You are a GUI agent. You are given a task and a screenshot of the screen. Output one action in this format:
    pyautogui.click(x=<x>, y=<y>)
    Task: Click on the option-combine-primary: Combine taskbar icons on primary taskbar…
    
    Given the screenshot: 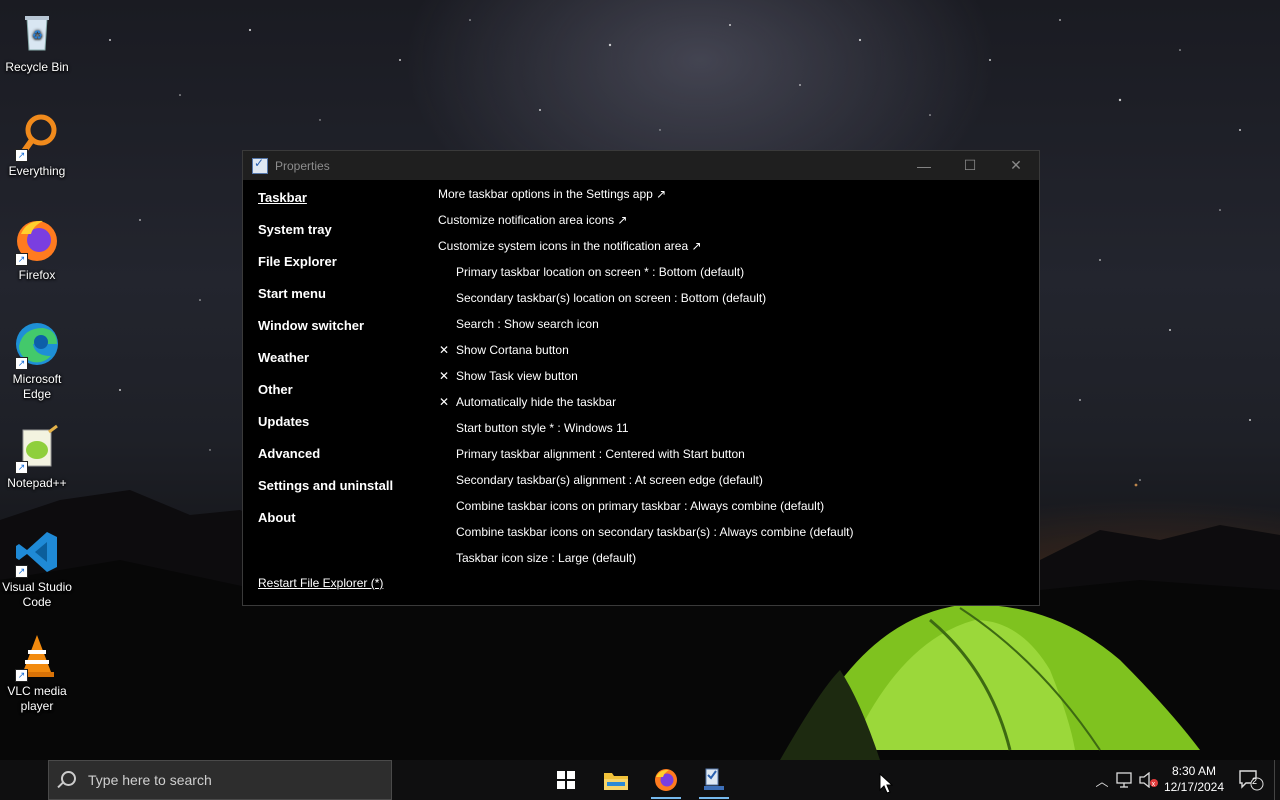 What is the action you would take?
    pyautogui.click(x=640, y=506)
    